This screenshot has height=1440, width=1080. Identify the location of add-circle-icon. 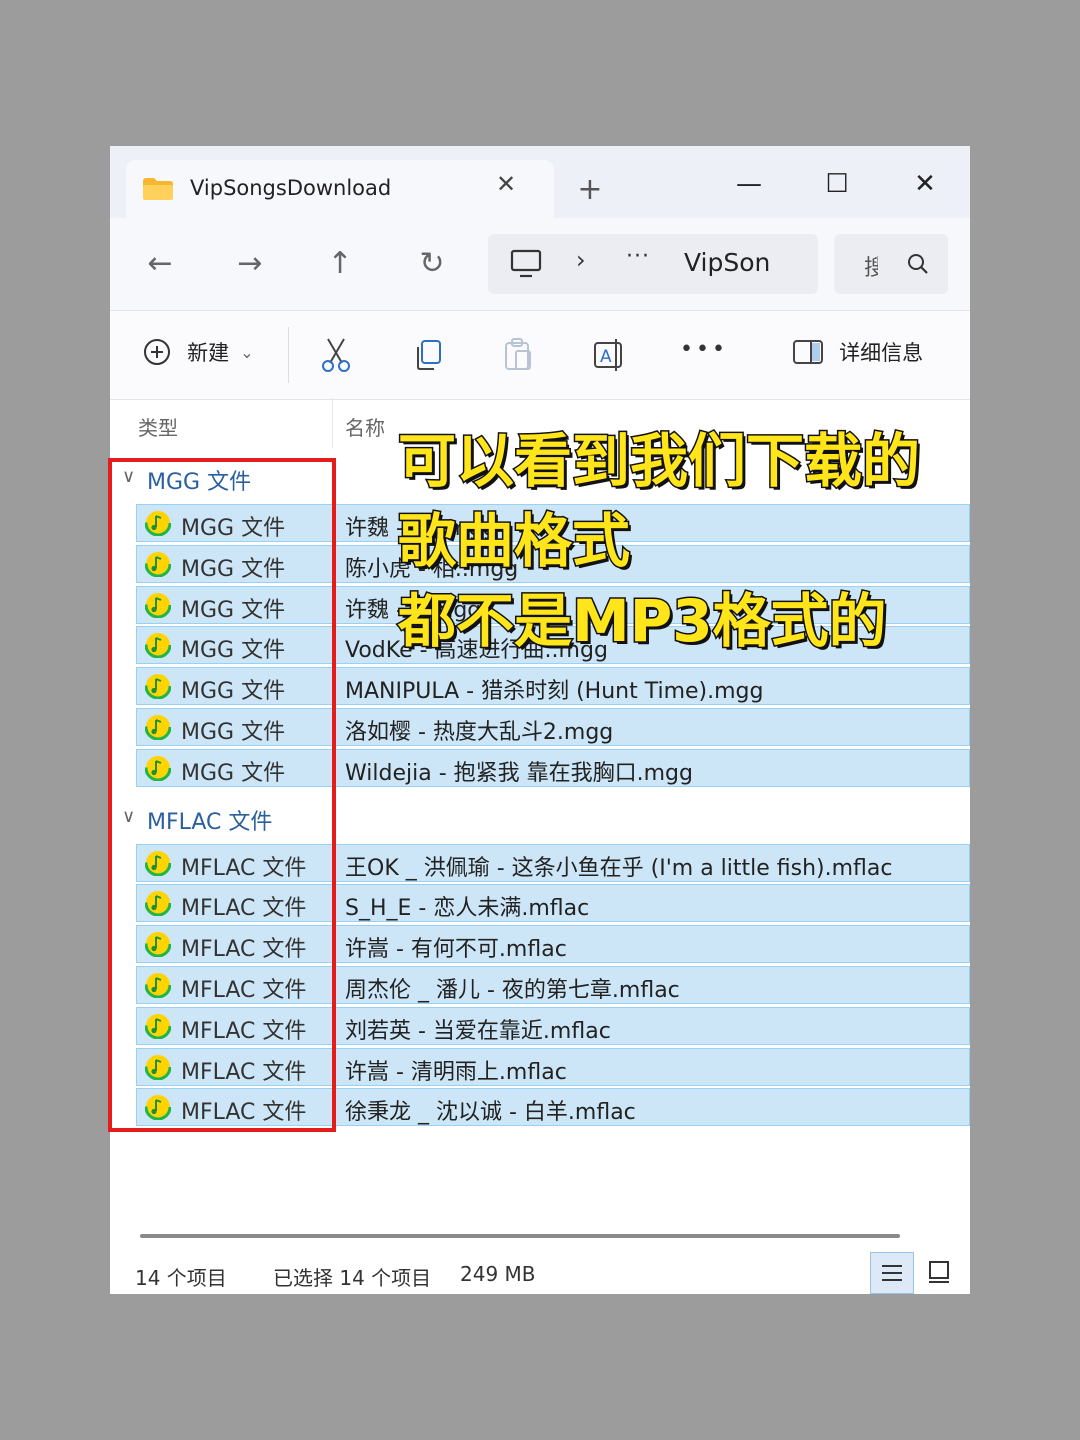
(157, 352).